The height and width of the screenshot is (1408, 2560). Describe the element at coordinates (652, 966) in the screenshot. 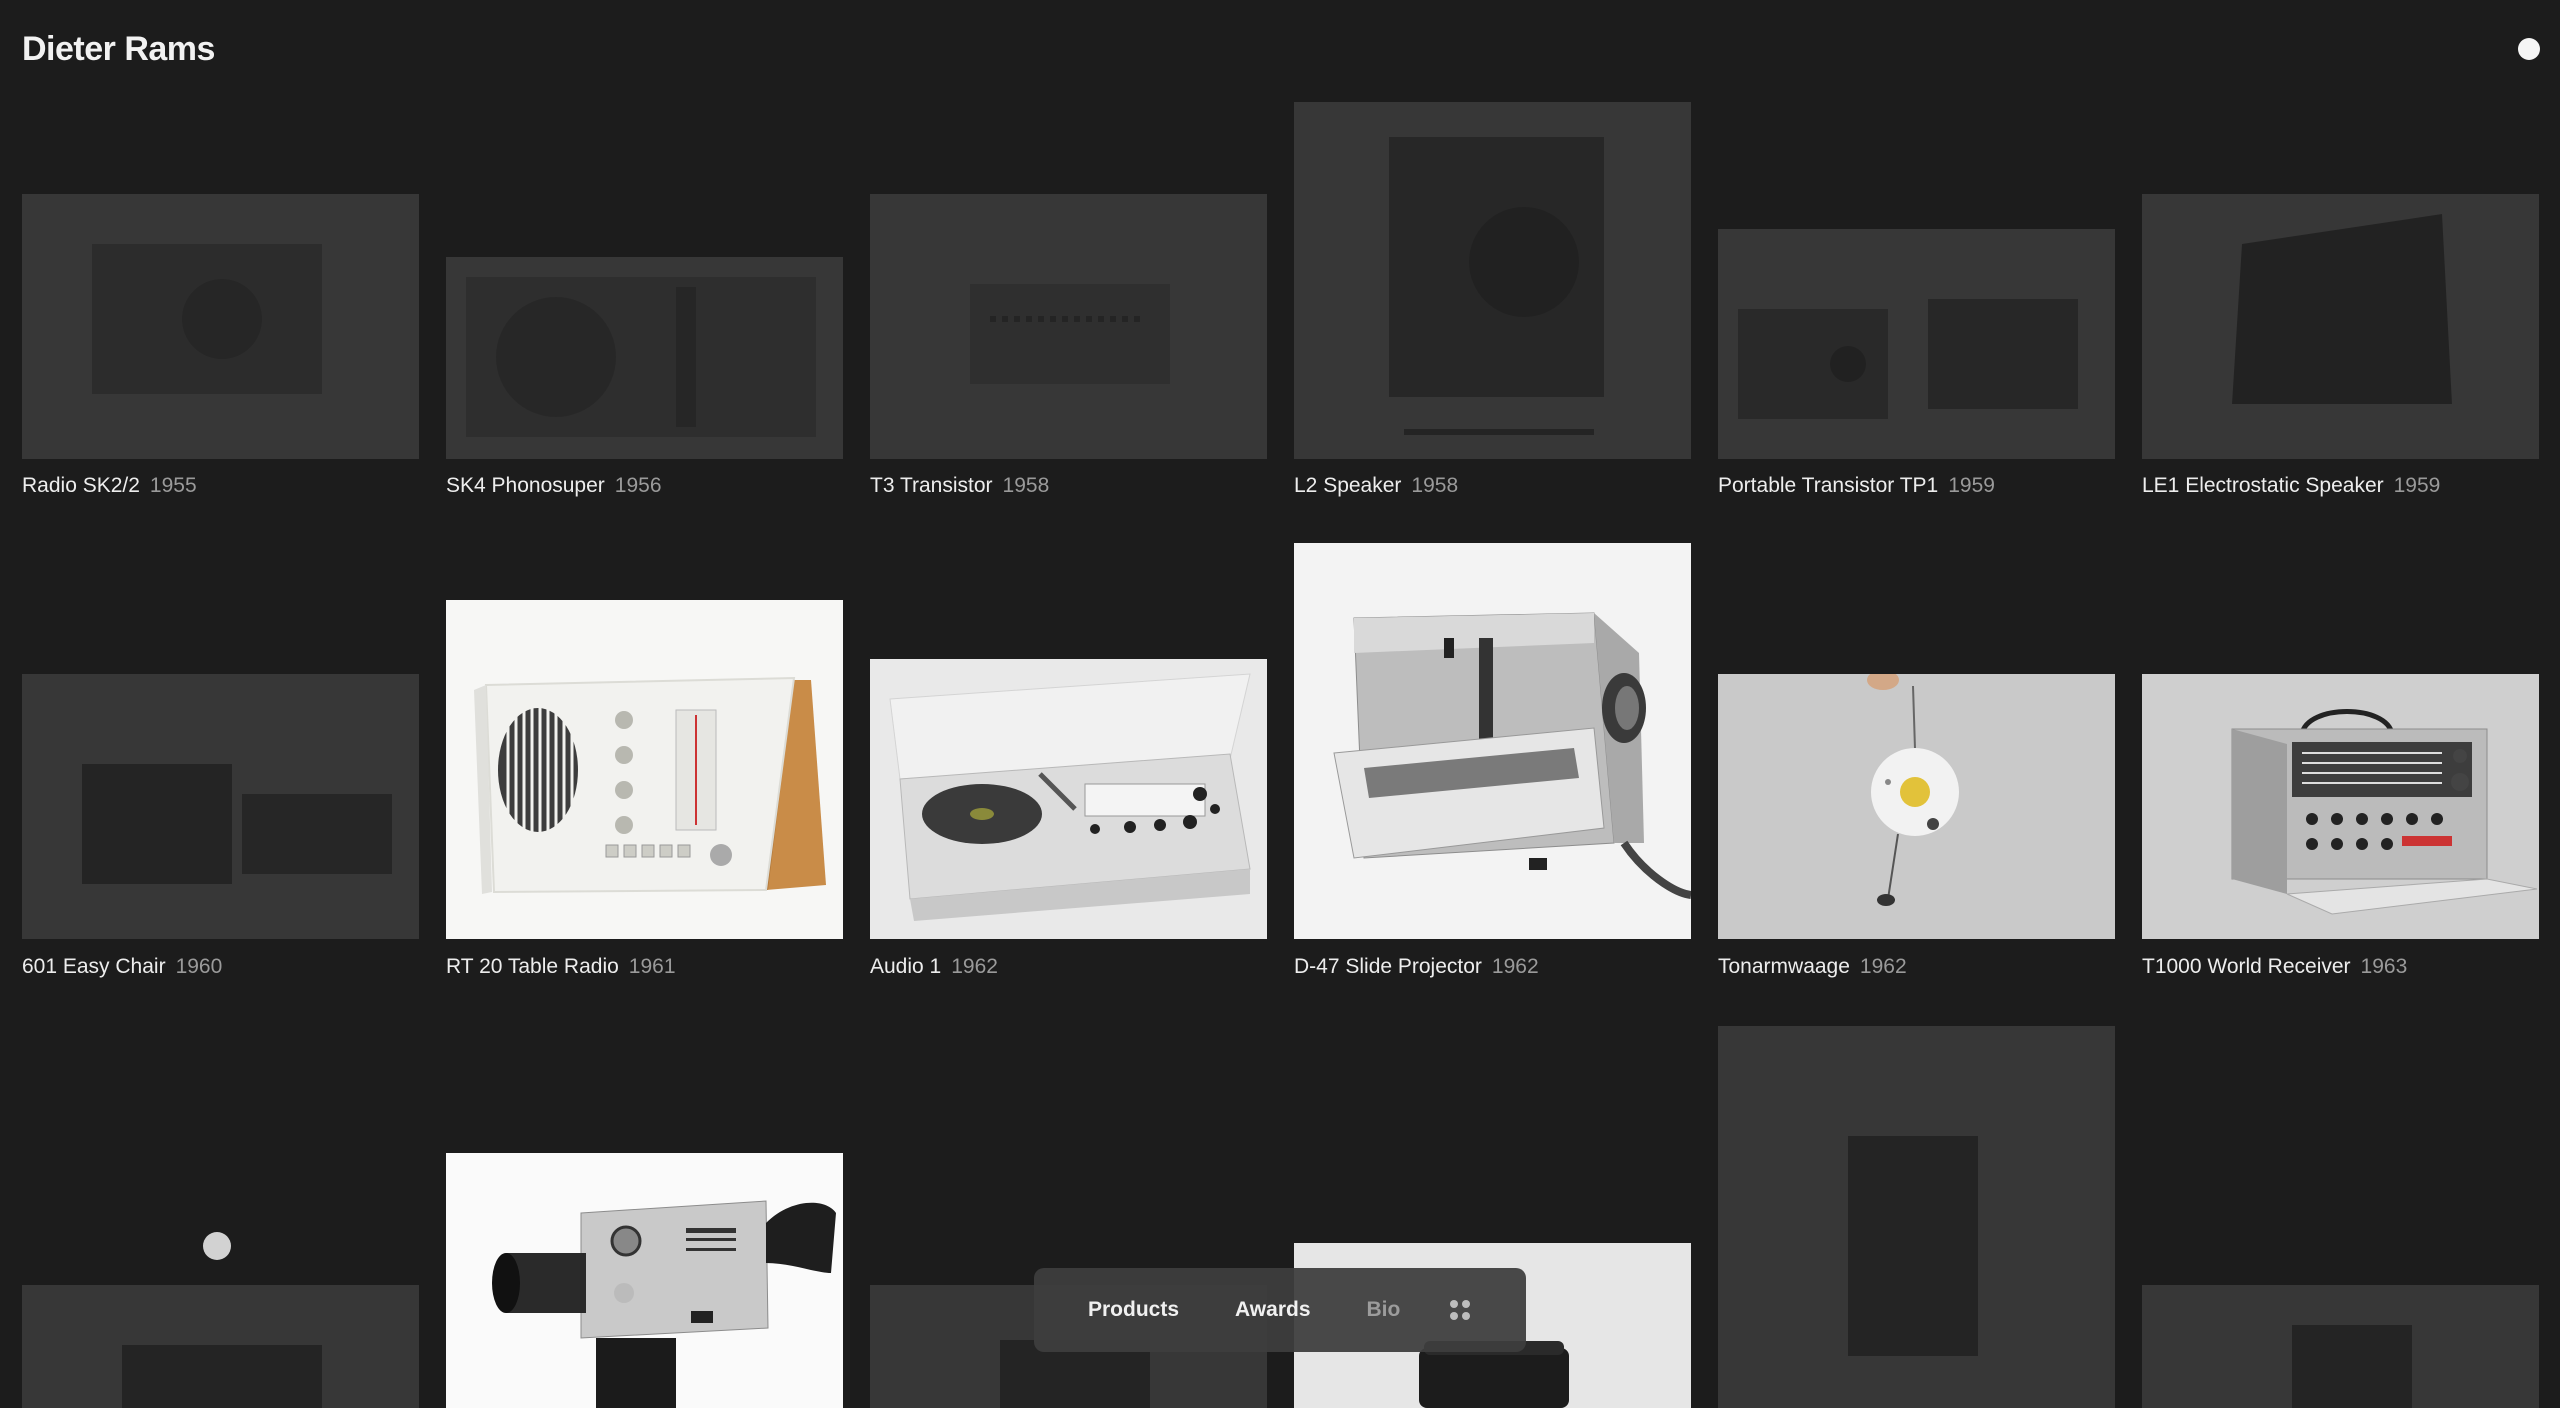

I see `product-year: 1961` at that location.